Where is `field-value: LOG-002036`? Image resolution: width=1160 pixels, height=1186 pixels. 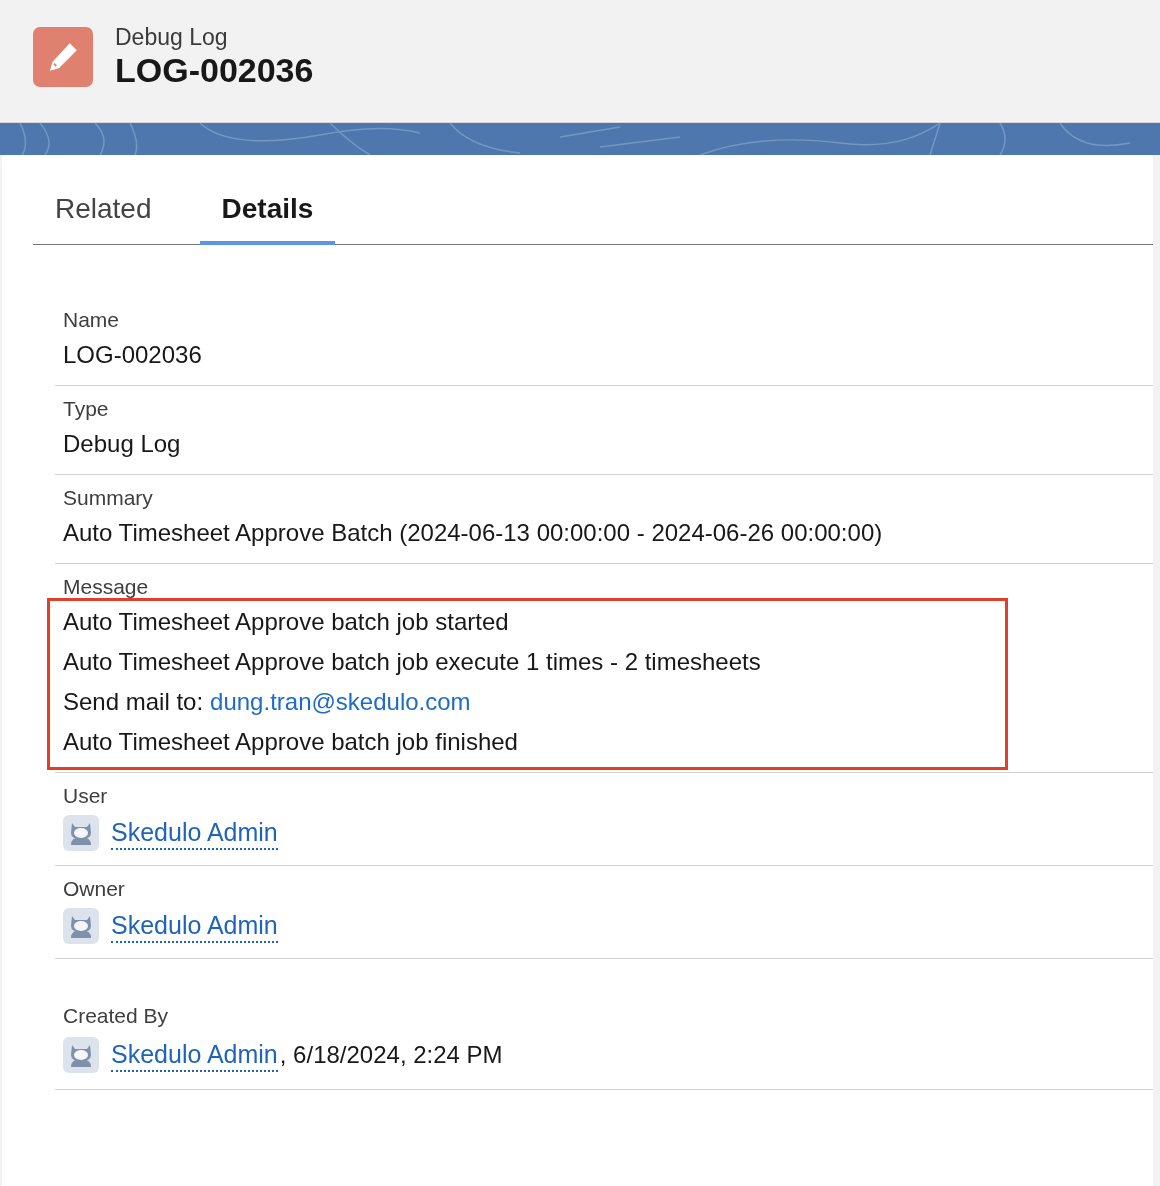 field-value: LOG-002036 is located at coordinates (132, 355).